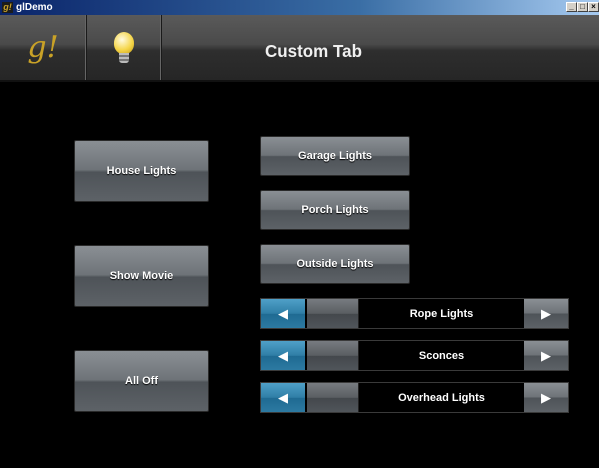  I want to click on rope-lights-slider: ◀ Rope Lights ▶, so click(414, 313).